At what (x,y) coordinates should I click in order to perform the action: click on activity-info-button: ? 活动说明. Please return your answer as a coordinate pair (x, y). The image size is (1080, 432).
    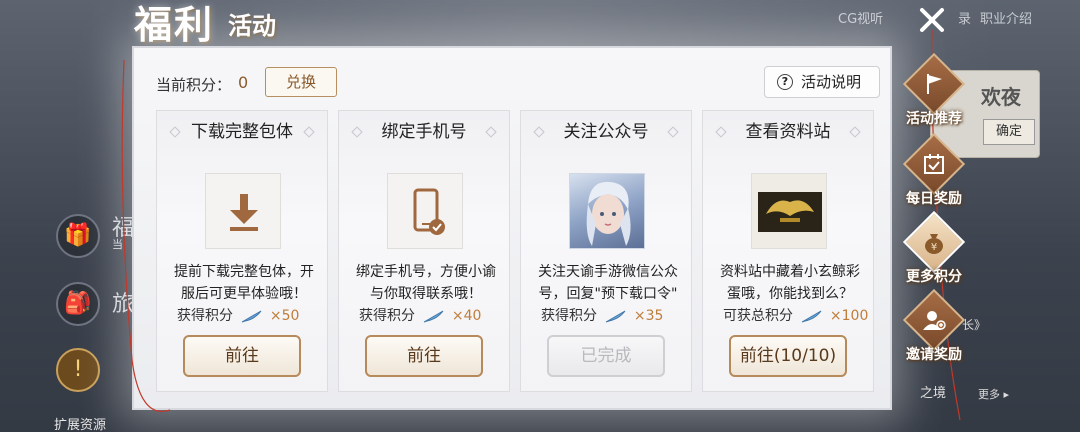
    Looking at the image, I should click on (822, 82).